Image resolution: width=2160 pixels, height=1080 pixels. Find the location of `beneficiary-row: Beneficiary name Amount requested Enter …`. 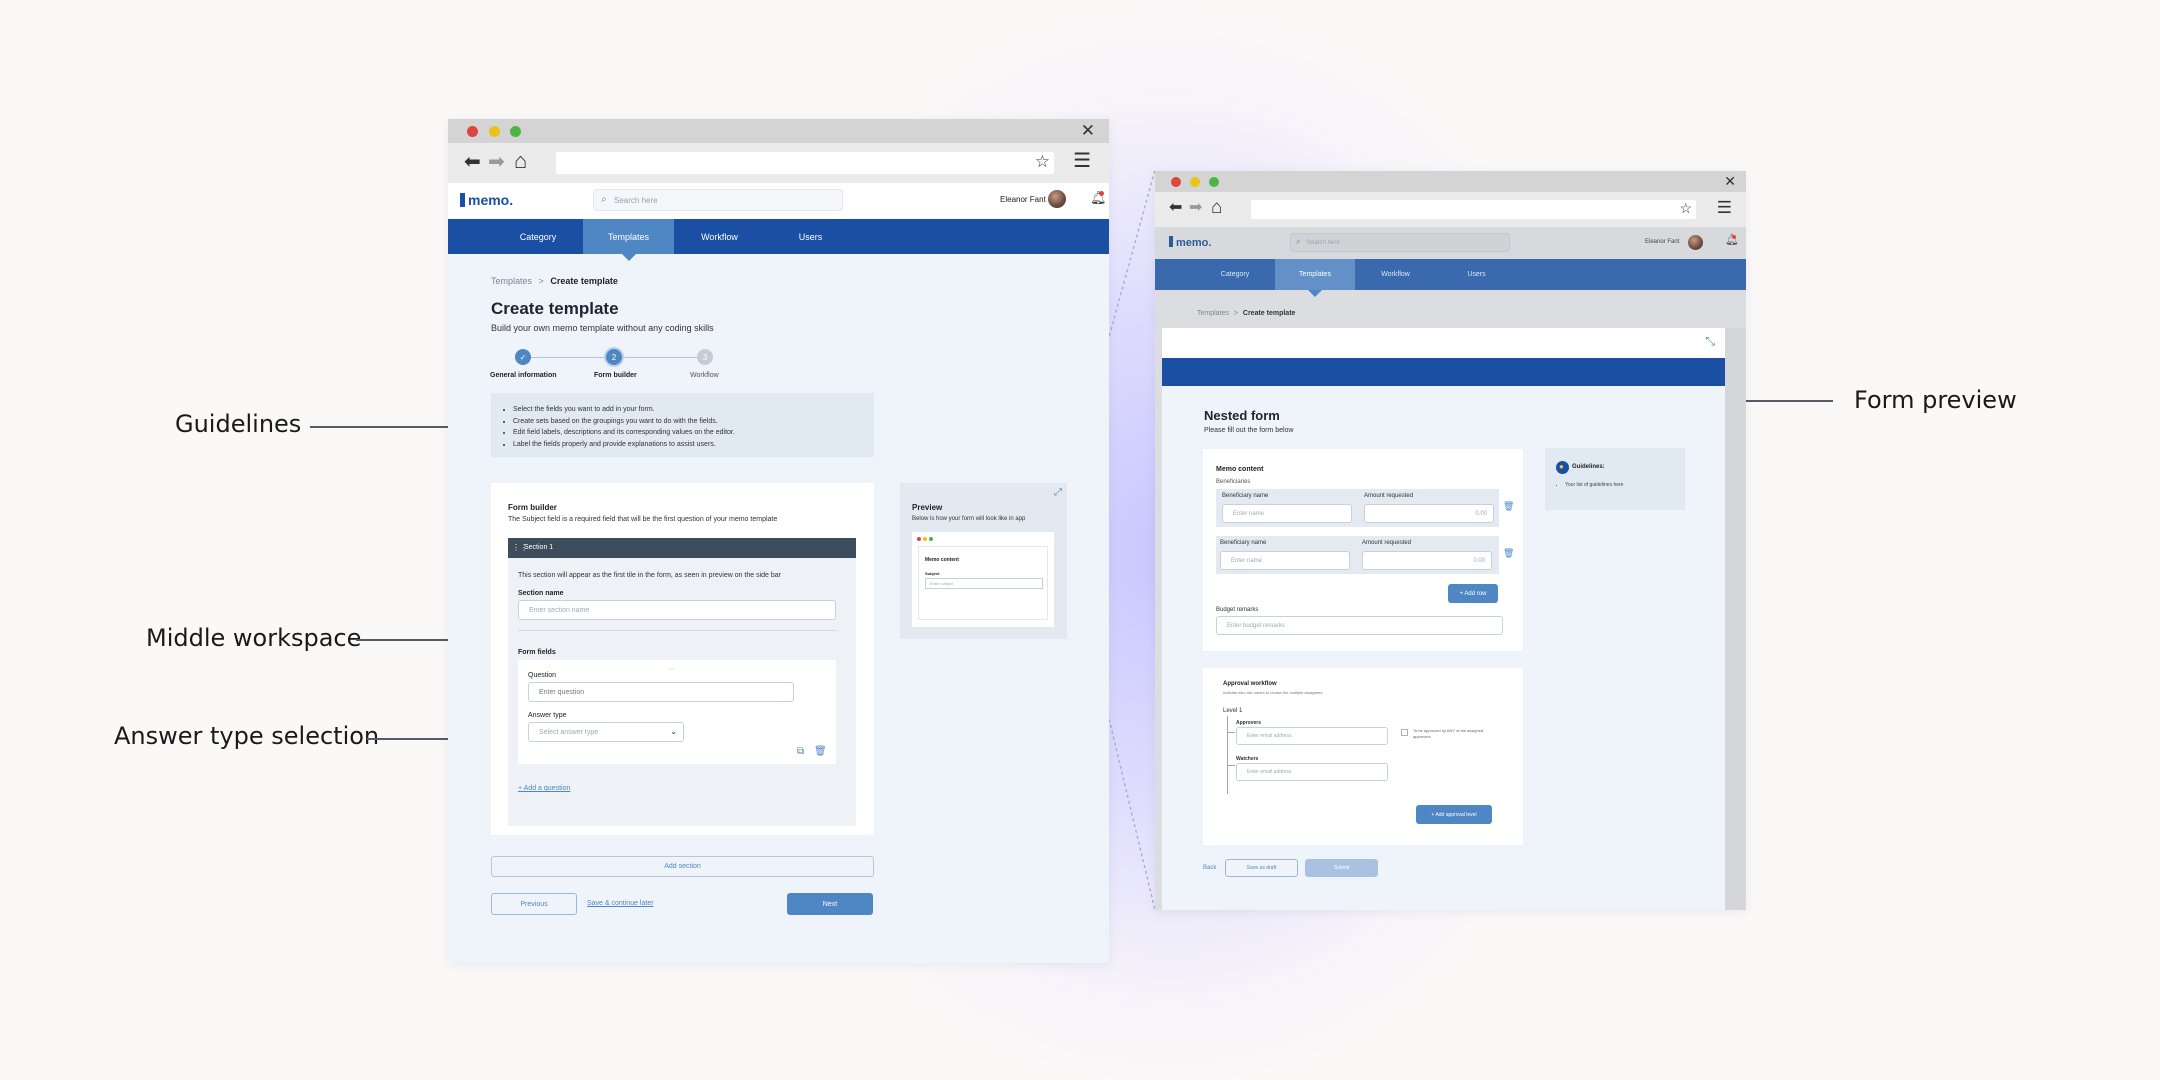

beneficiary-row: Beneficiary name Amount requested Enter … is located at coordinates (1357, 555).